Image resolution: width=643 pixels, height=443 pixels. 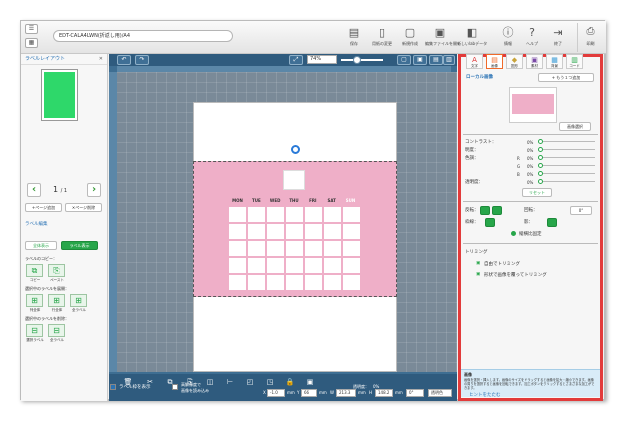 I want to click on delete-page-button: ✕ページ削除, so click(x=83, y=207).